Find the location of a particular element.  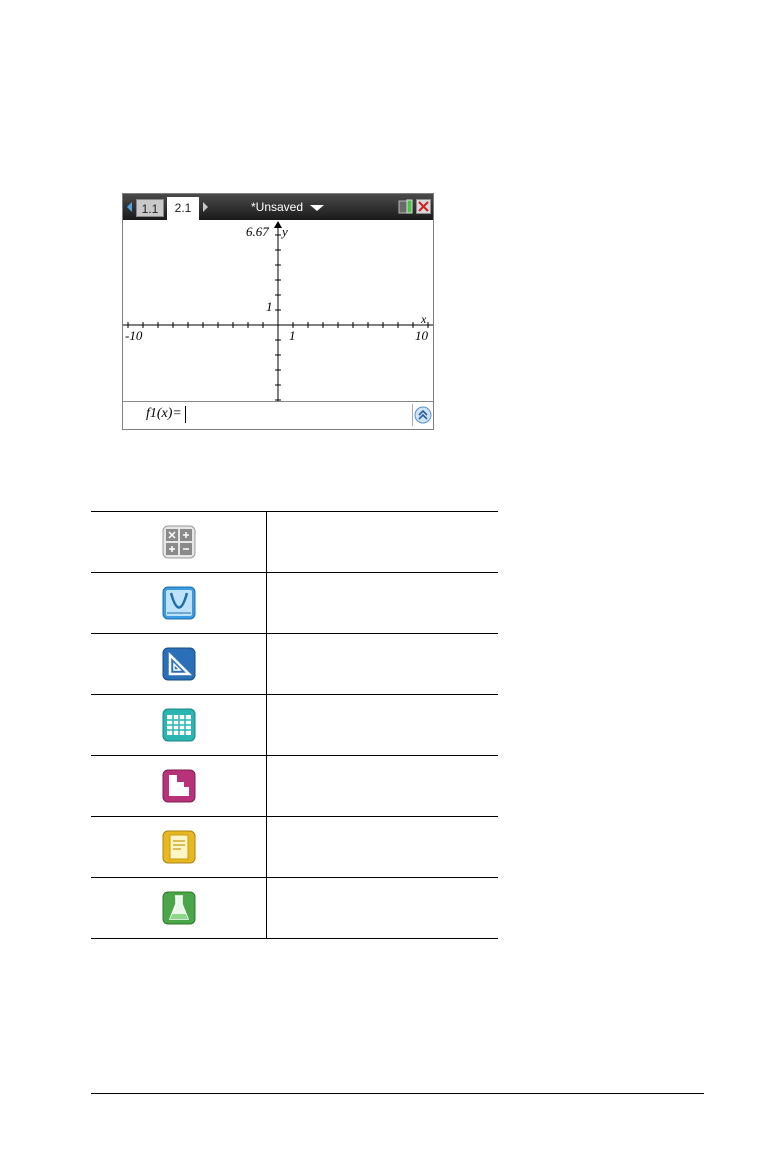

y-max-label: 6.67 is located at coordinates (257, 231).